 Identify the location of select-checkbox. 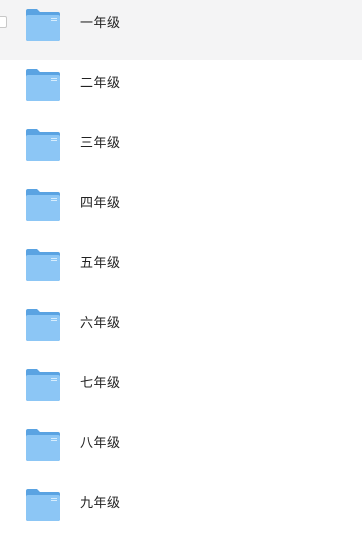
(3, 22).